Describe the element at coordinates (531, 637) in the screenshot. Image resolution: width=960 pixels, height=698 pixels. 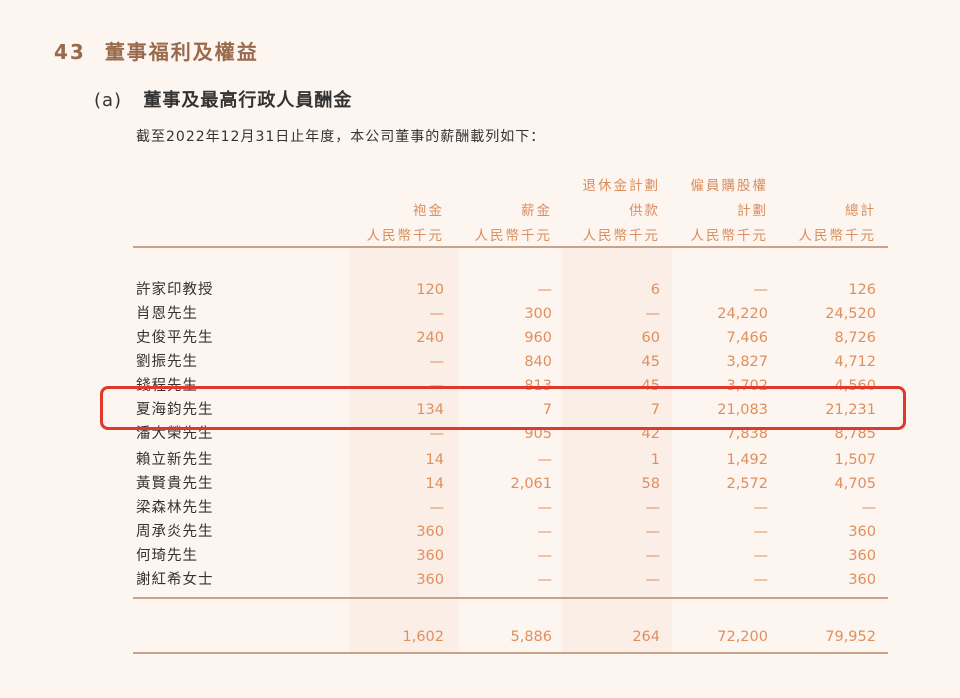
I see `total-salary: 5,886` at that location.